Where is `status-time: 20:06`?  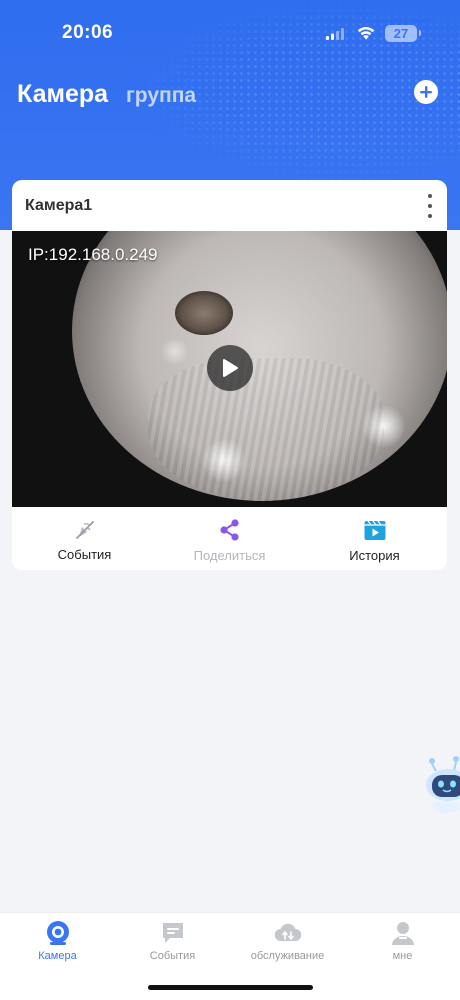 status-time: 20:06 is located at coordinates (88, 32).